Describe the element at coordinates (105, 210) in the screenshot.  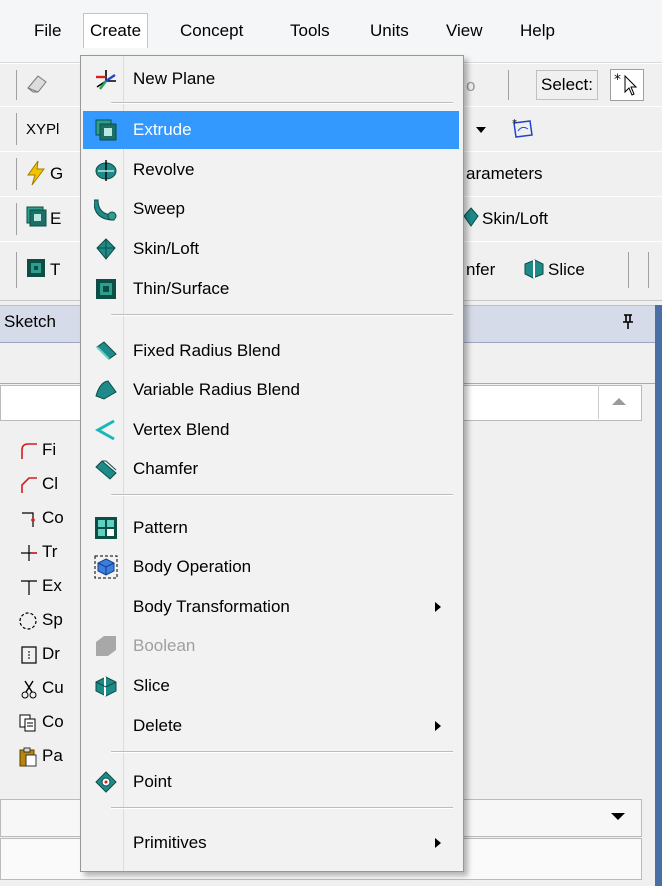
I see `sweep-icon` at that location.